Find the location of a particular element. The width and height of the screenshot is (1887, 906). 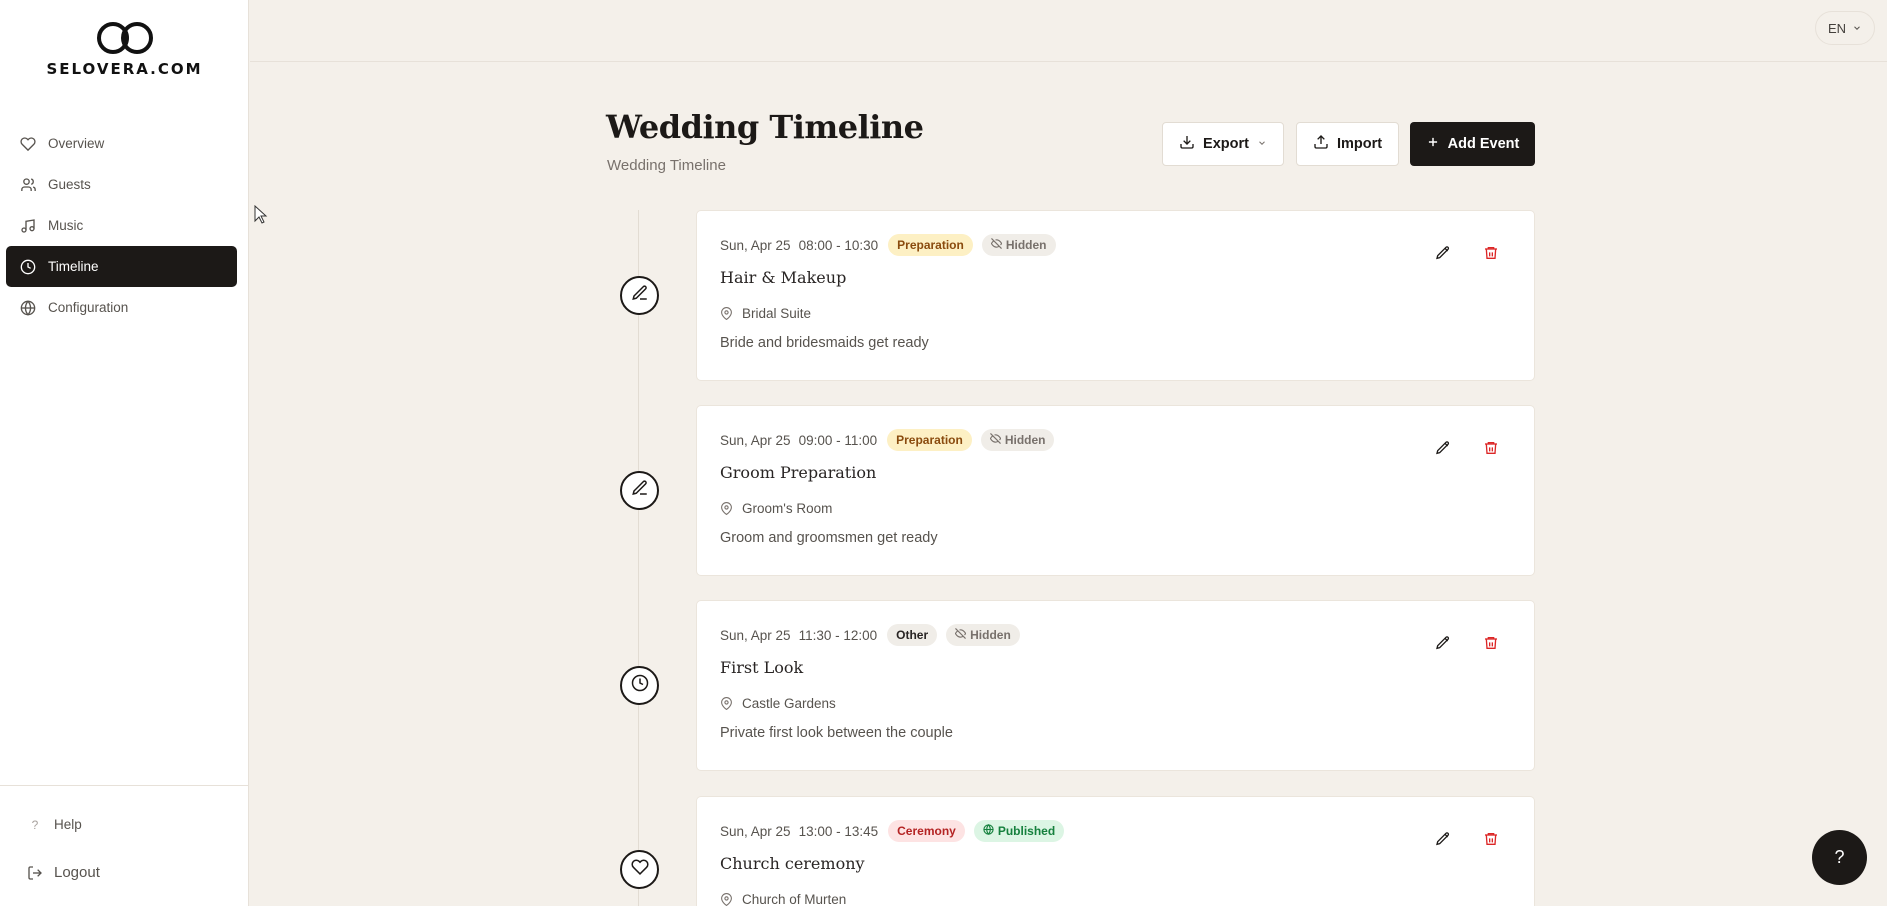

logo-text: SELOVERA.COM is located at coordinates (124, 69).